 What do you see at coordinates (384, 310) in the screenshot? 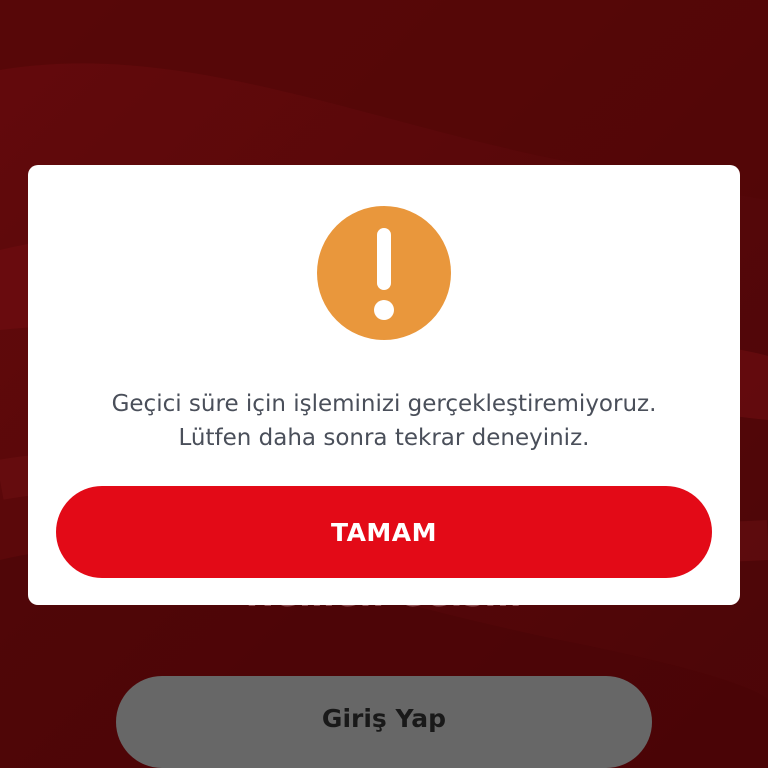
I see `exclamation-dot` at bounding box center [384, 310].